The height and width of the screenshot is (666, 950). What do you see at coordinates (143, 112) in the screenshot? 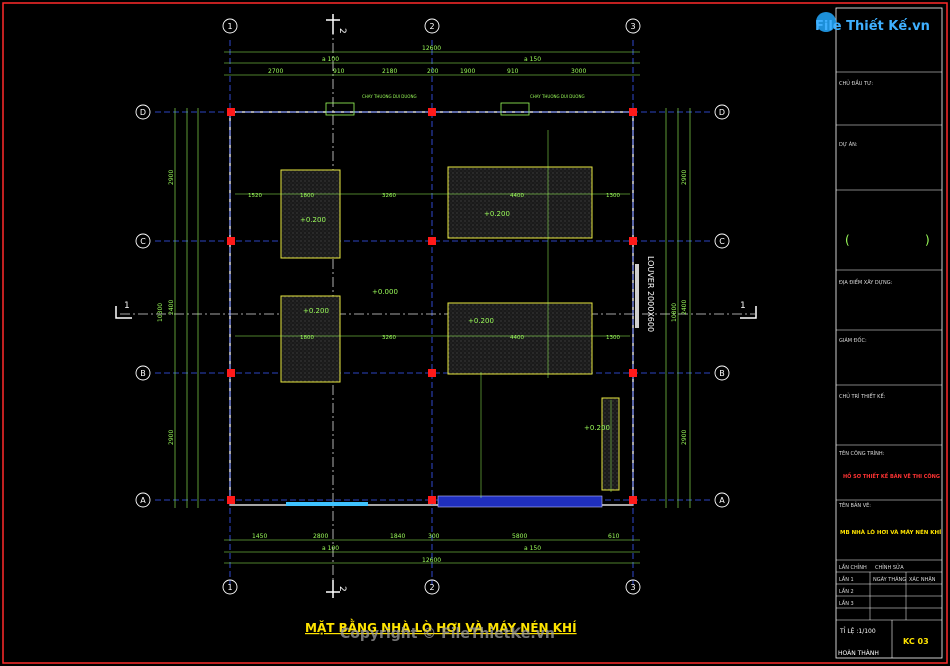
I see `grid-label-row-d-left: D` at bounding box center [143, 112].